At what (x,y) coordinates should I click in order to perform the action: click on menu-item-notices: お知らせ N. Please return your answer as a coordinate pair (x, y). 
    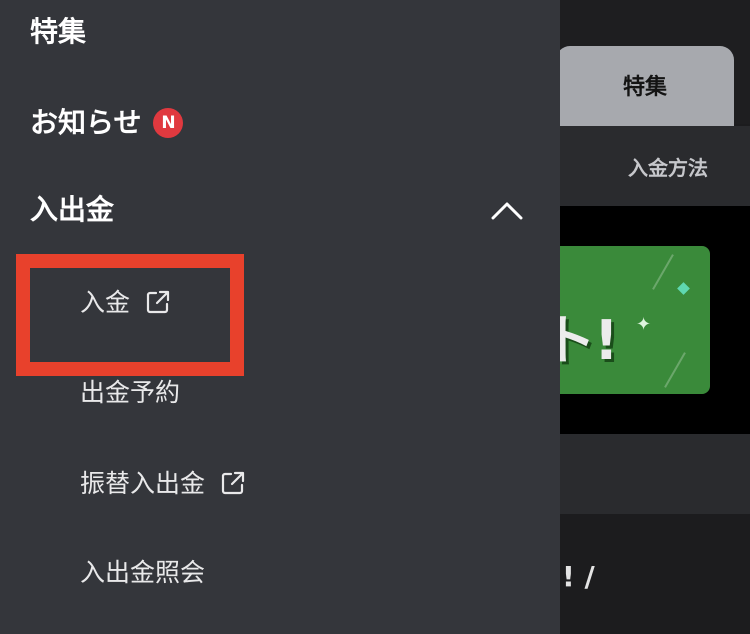
    Looking at the image, I should click on (107, 122).